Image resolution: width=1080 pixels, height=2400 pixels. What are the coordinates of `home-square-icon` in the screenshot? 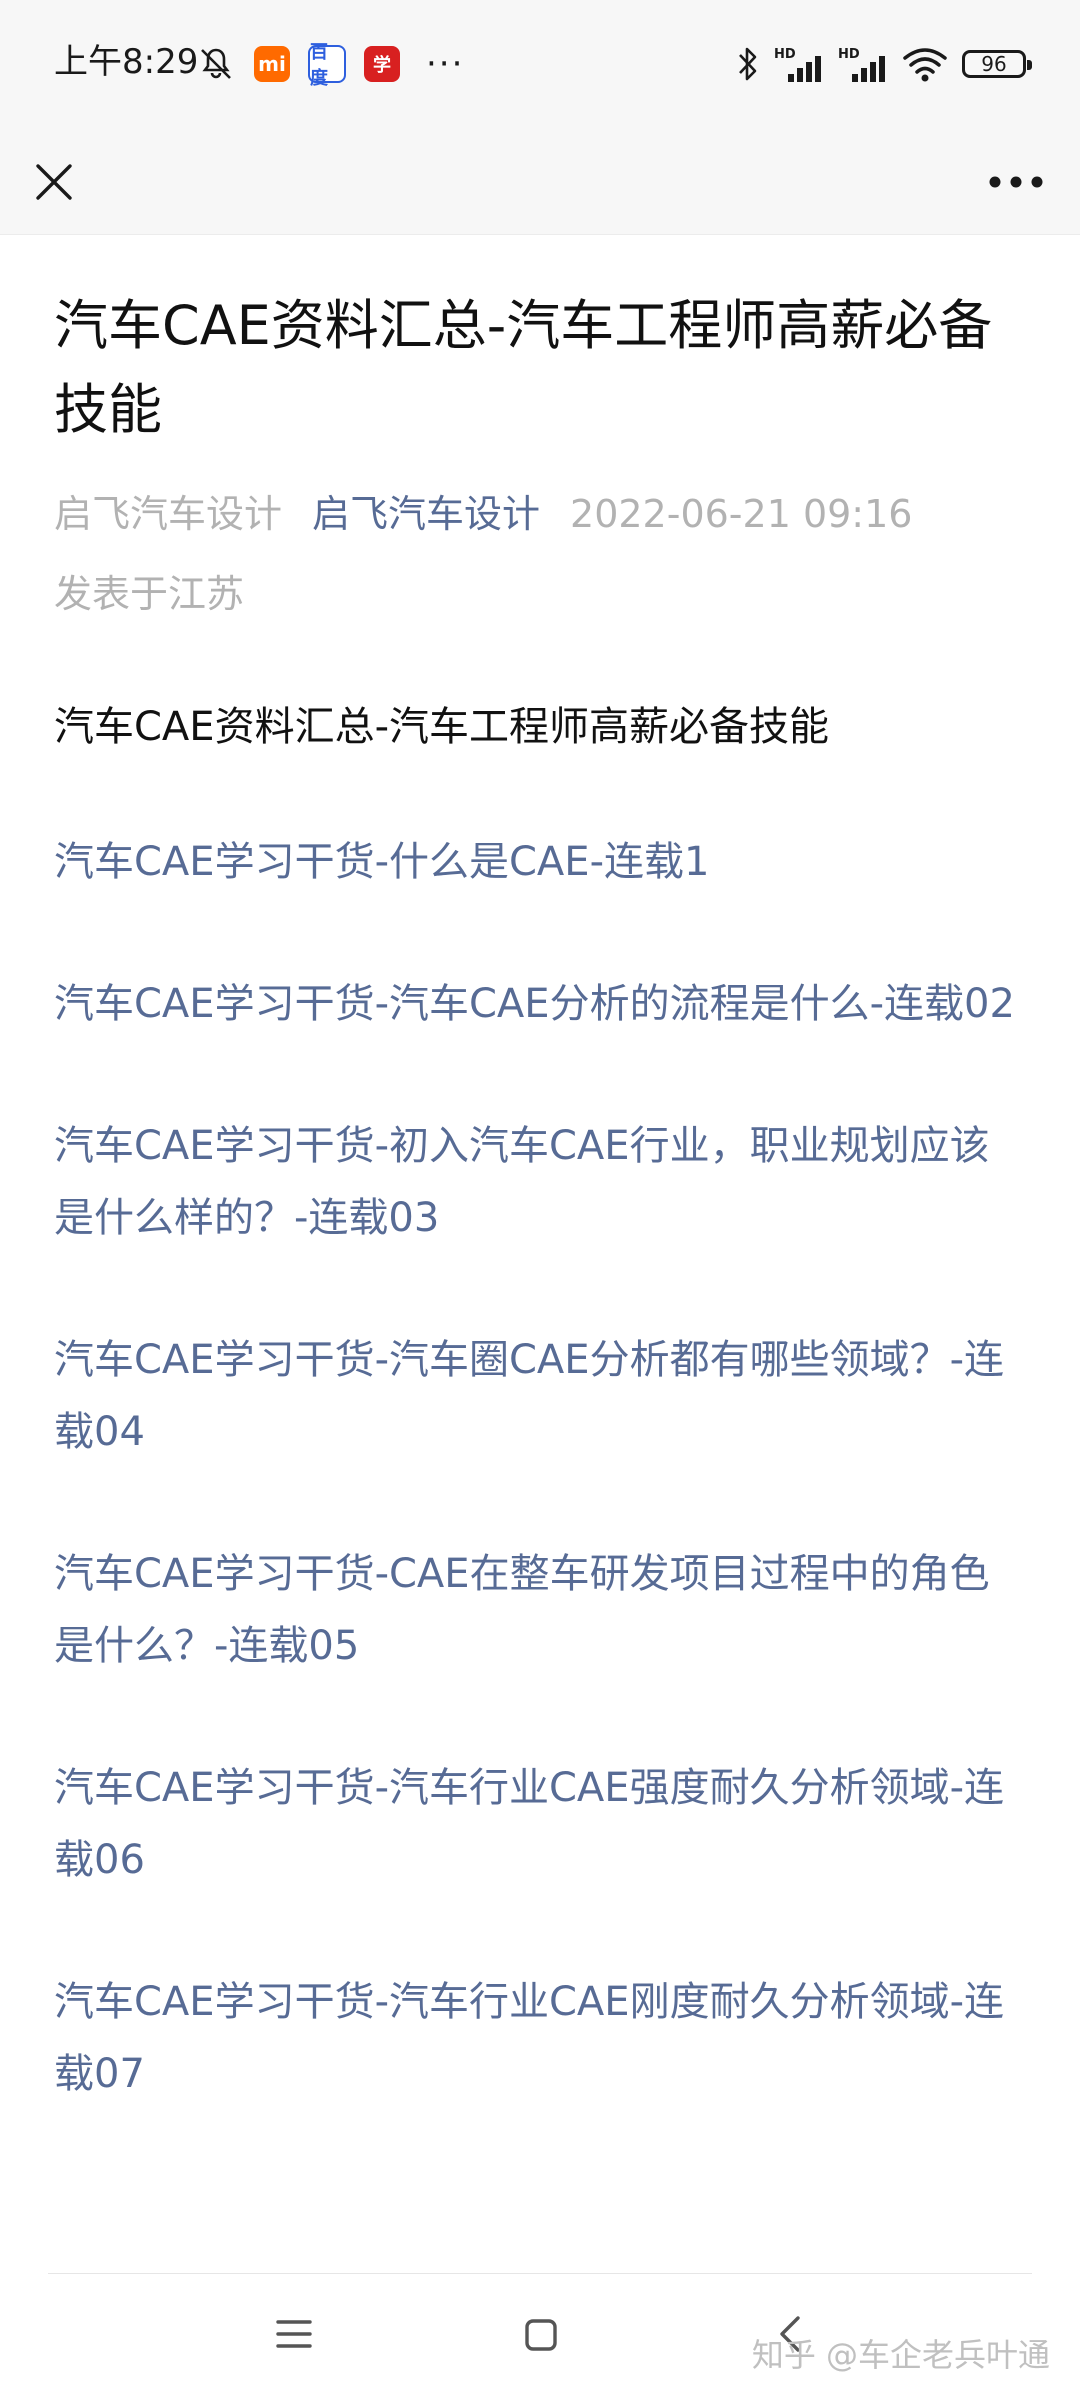 It's located at (541, 2335).